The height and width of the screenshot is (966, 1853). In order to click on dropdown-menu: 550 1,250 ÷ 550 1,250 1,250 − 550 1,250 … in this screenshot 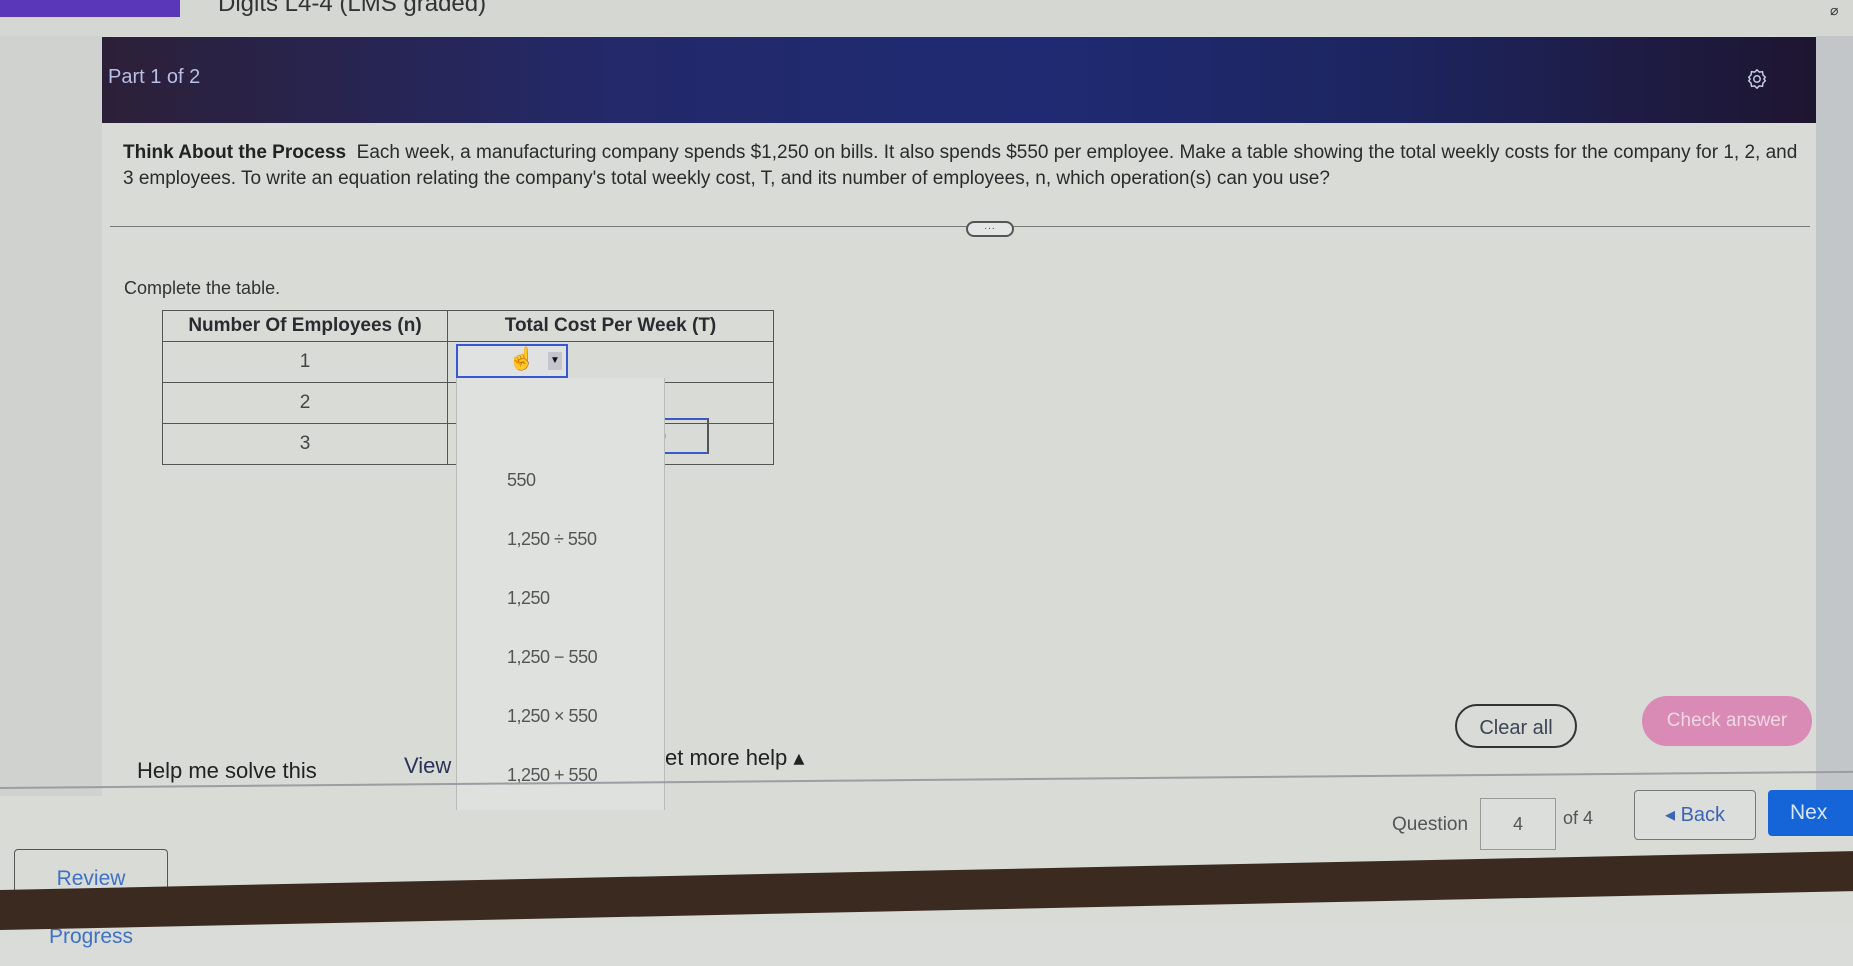, I will do `click(560, 594)`.